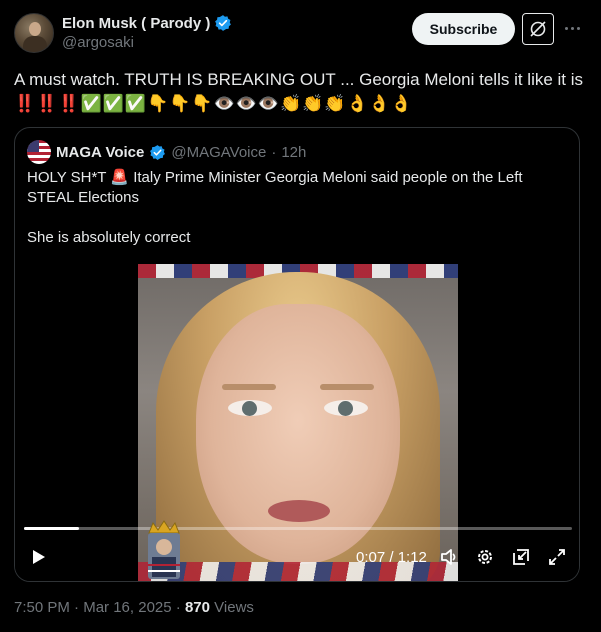 This screenshot has width=601, height=632. What do you see at coordinates (485, 557) in the screenshot?
I see `settings-gear-icon` at bounding box center [485, 557].